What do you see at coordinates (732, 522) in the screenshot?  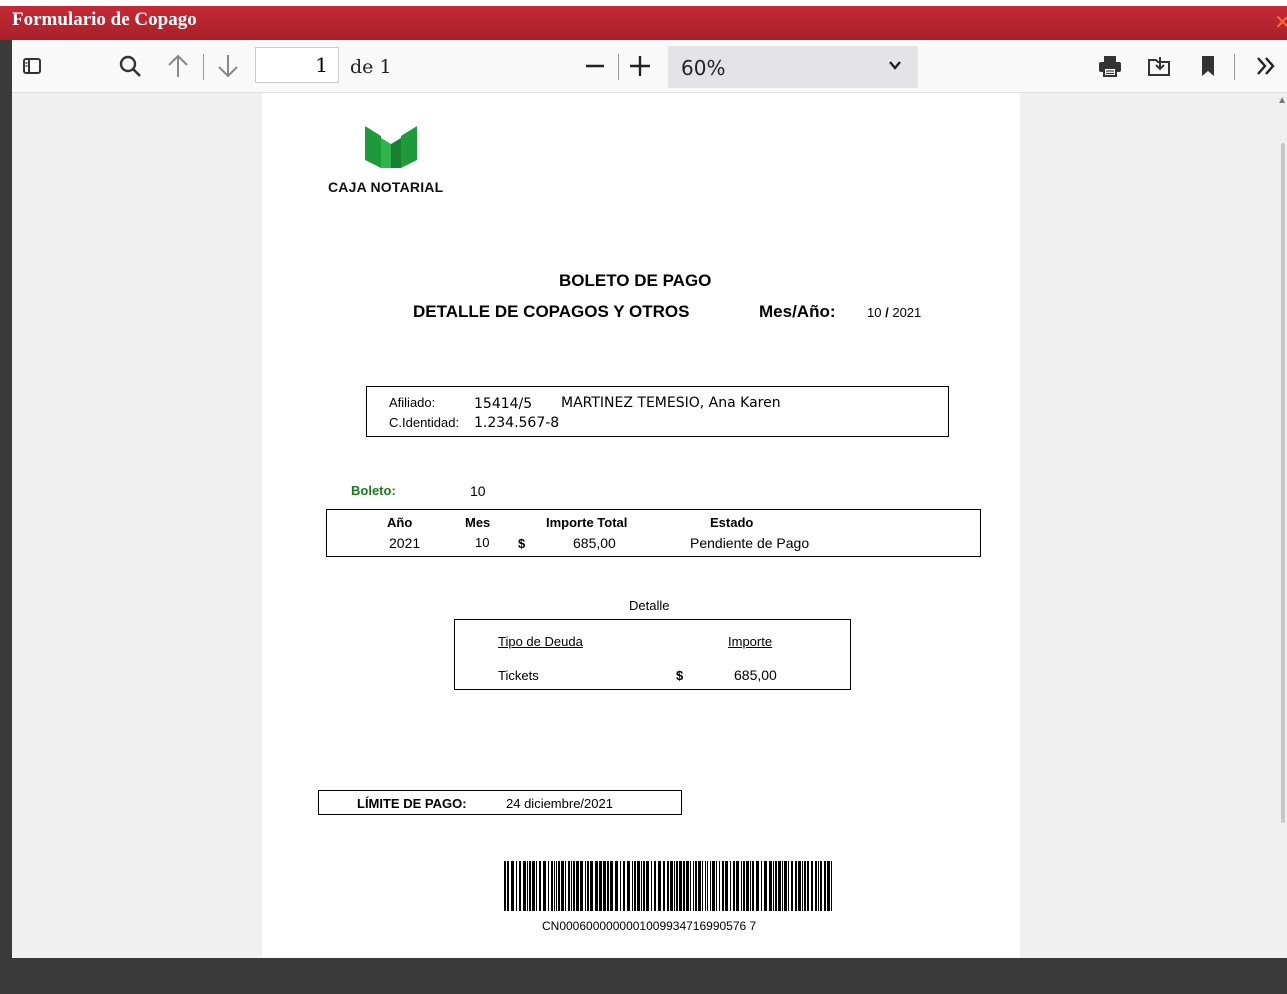 I see `header-status: Estado` at bounding box center [732, 522].